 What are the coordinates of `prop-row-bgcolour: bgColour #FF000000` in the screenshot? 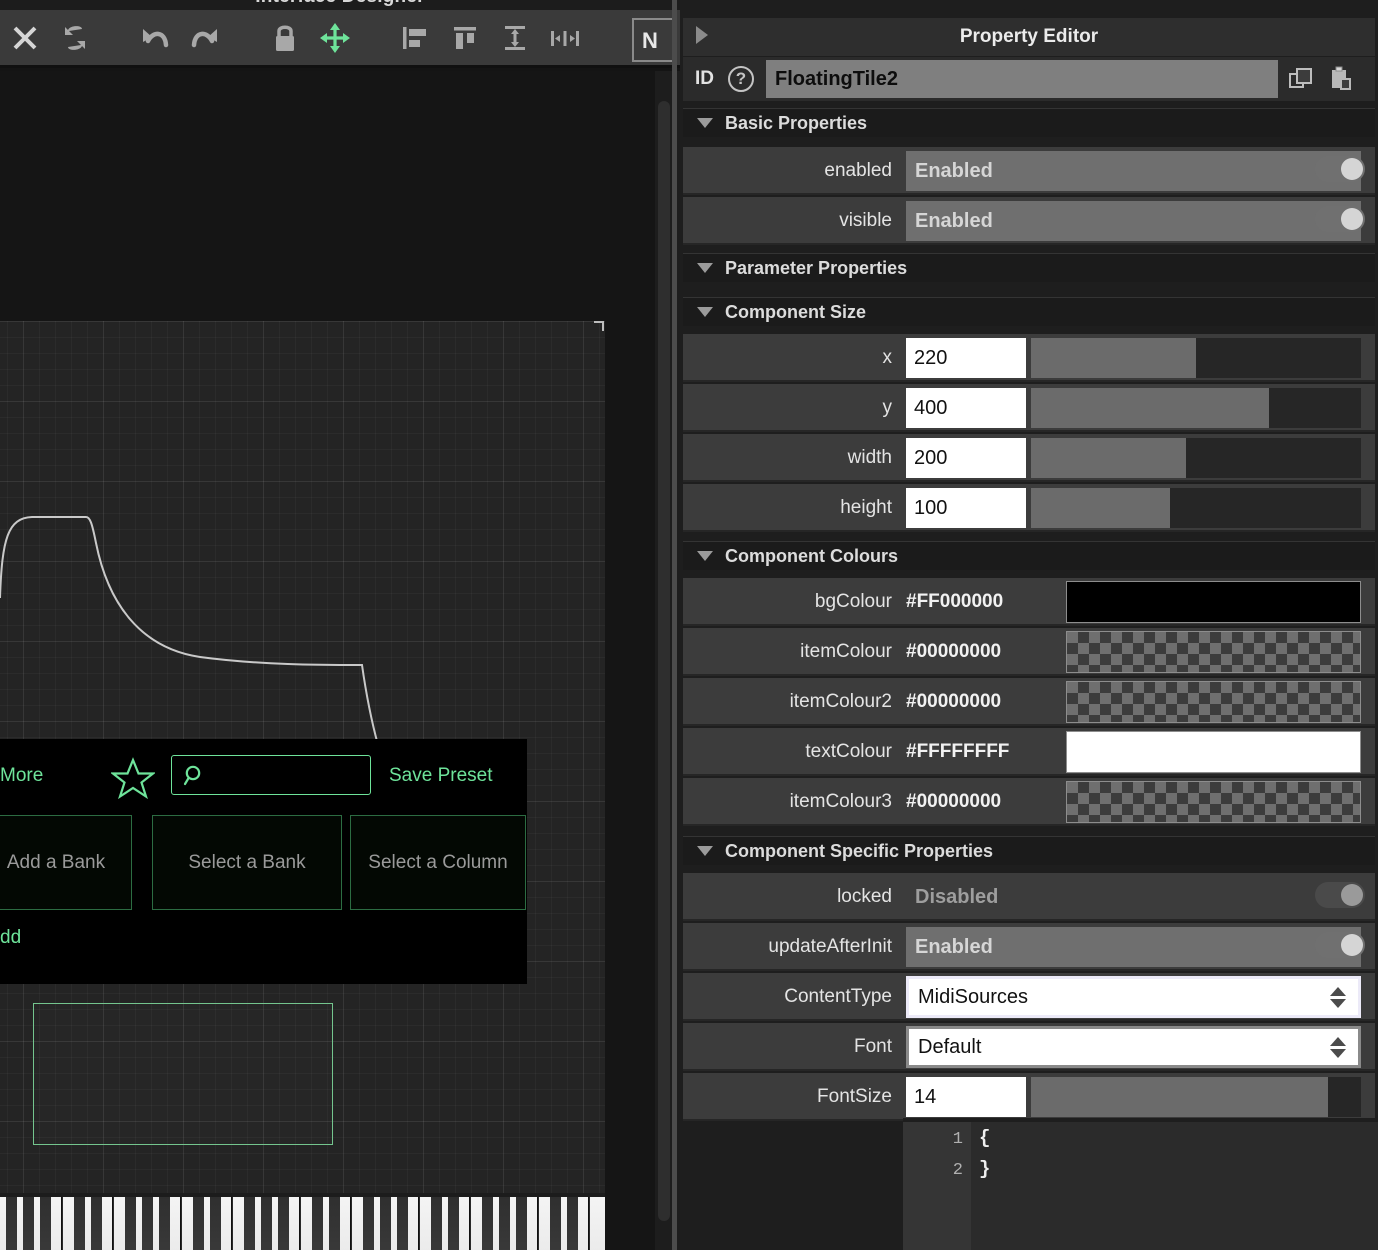 It's located at (1029, 602).